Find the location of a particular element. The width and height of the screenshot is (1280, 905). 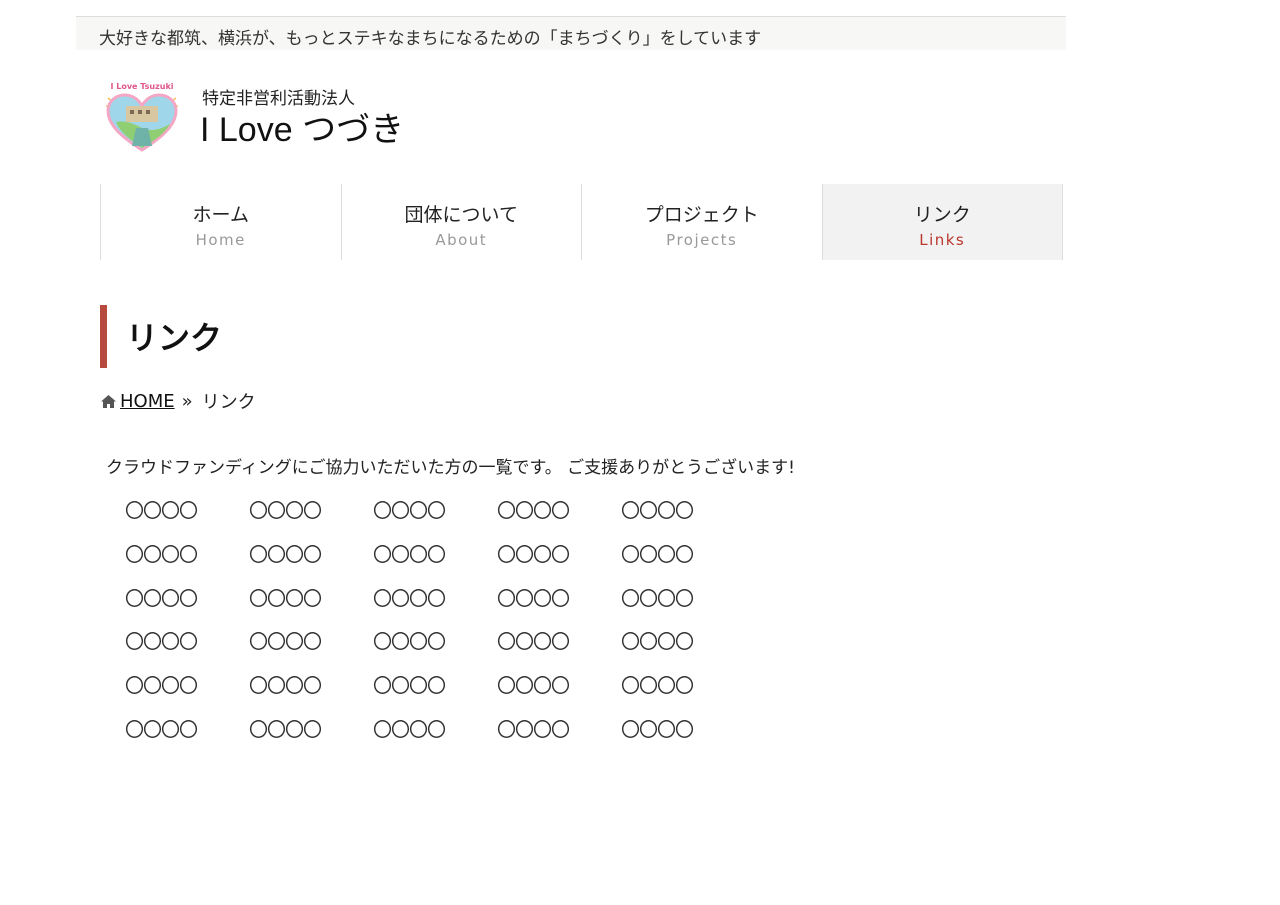

home-icon is located at coordinates (108, 401).